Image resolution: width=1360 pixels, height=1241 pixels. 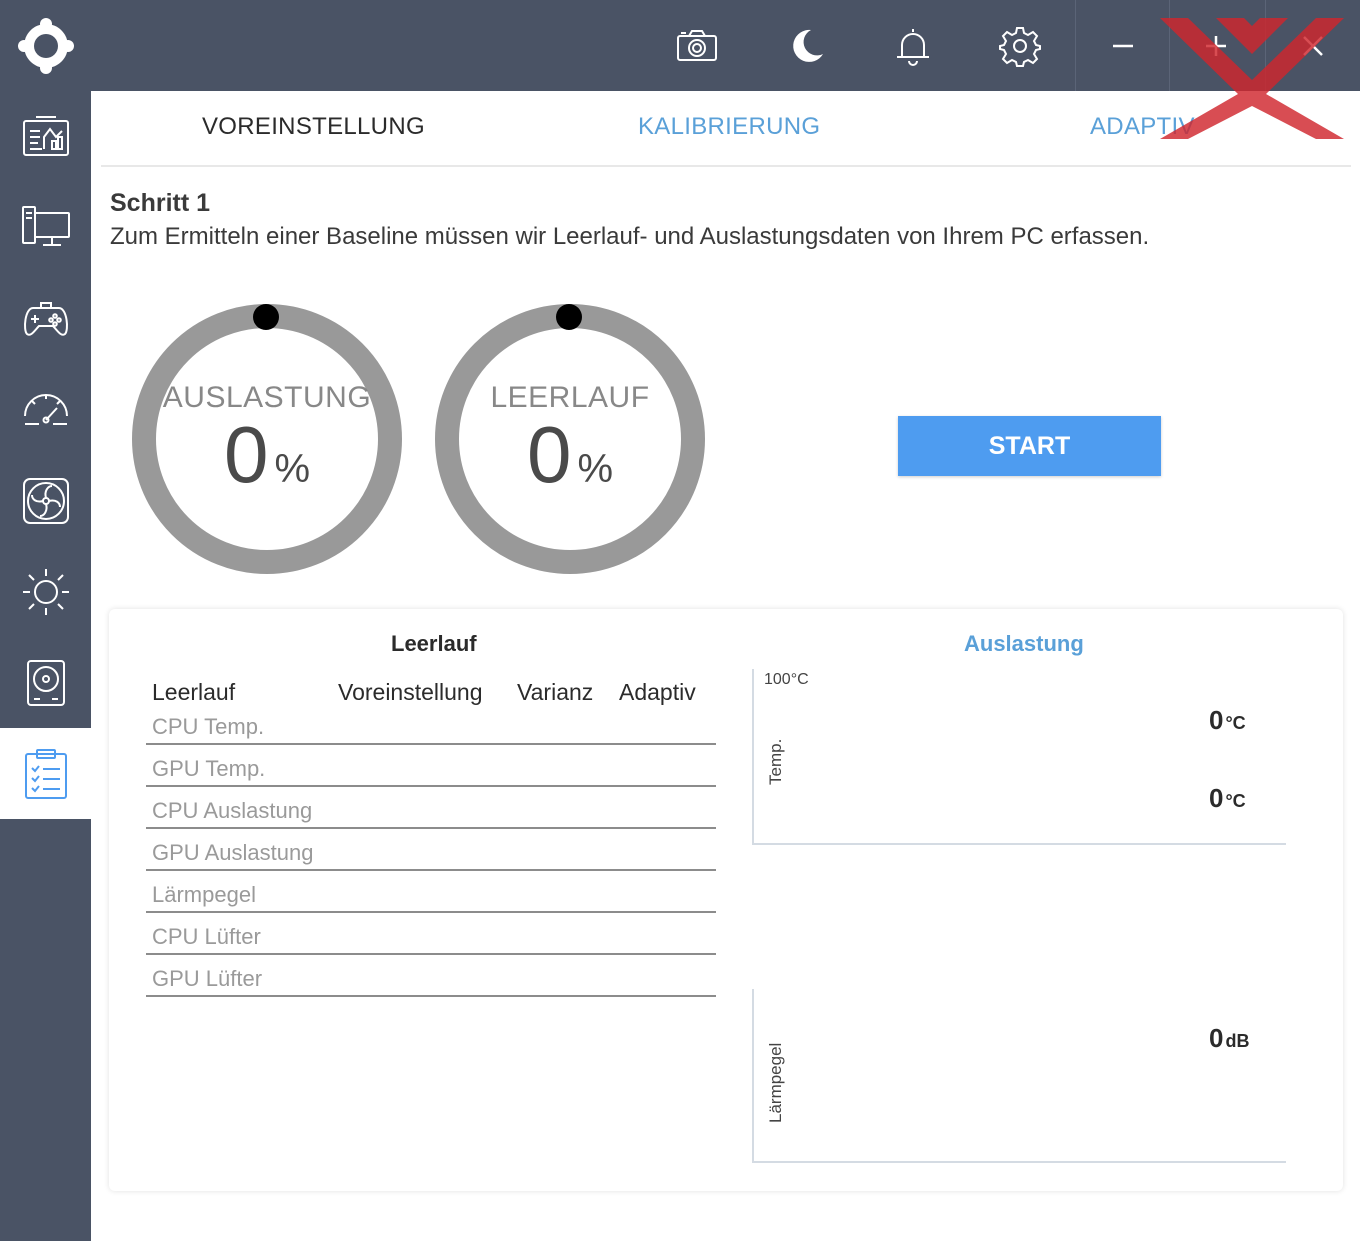 What do you see at coordinates (657, 692) in the screenshot?
I see `column-header: Adaptiv` at bounding box center [657, 692].